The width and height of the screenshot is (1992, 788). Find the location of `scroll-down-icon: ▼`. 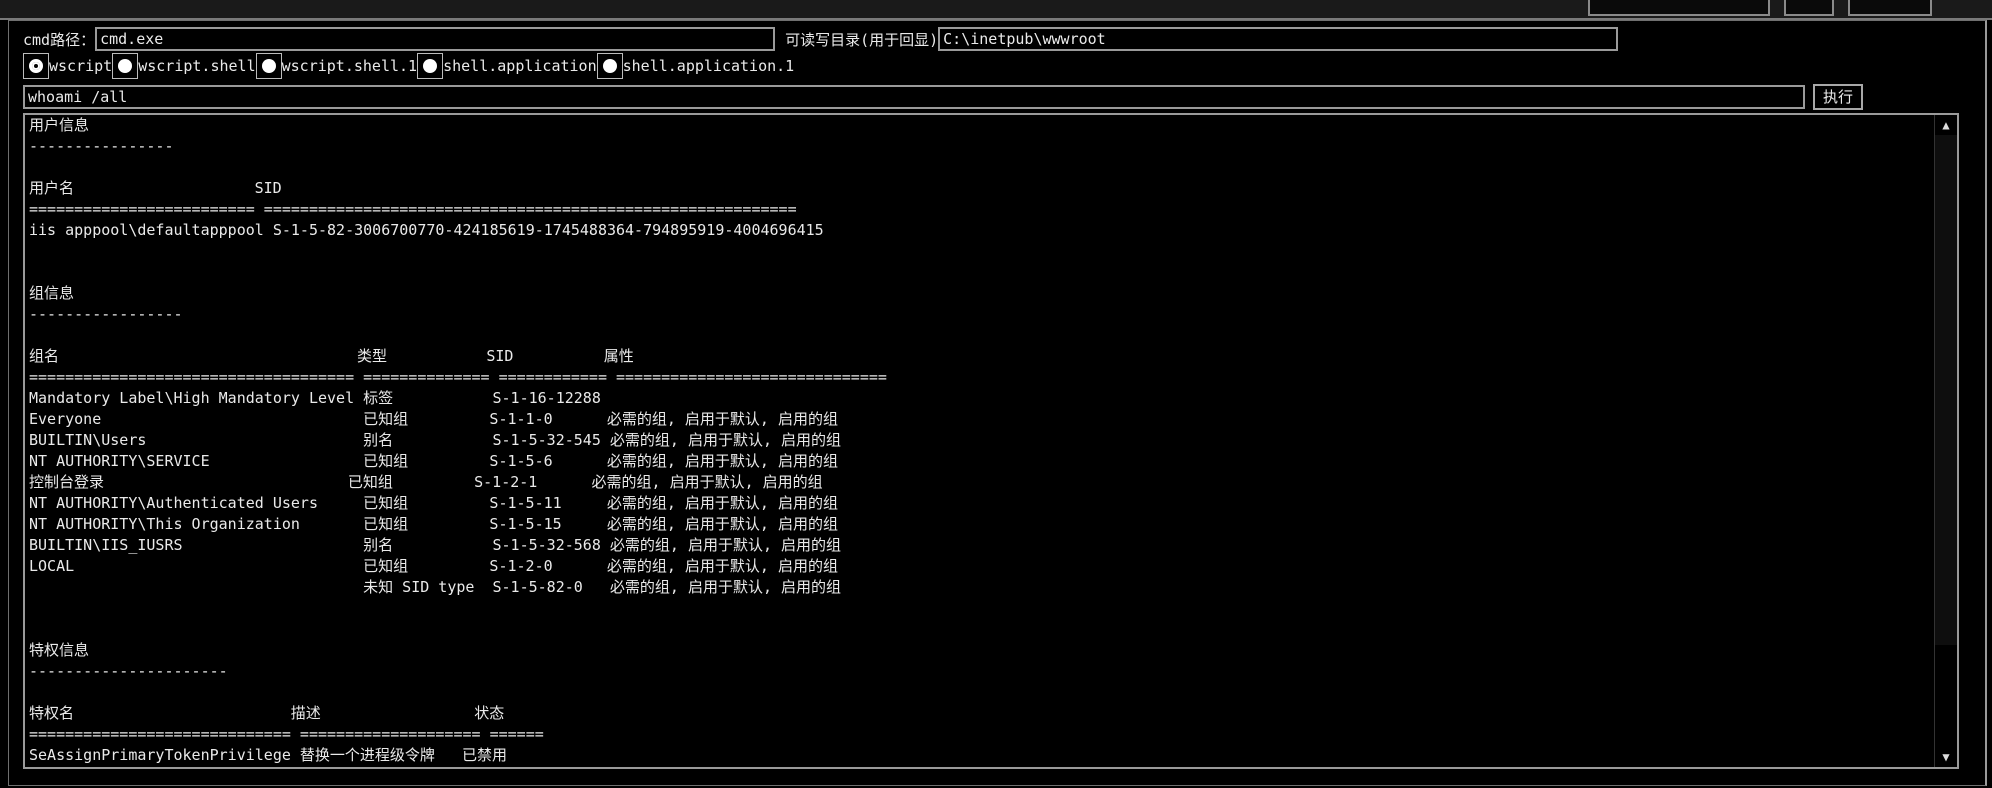

scroll-down-icon: ▼ is located at coordinates (1946, 757).